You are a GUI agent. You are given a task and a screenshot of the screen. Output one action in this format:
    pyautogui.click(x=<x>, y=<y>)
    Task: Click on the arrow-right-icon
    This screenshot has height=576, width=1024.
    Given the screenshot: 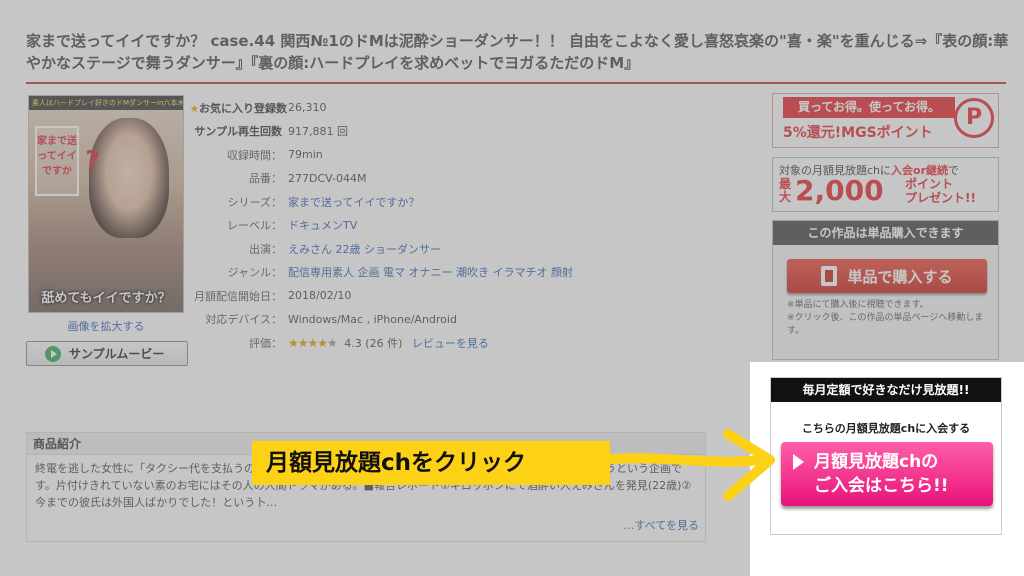 What is the action you would take?
    pyautogui.click(x=798, y=462)
    